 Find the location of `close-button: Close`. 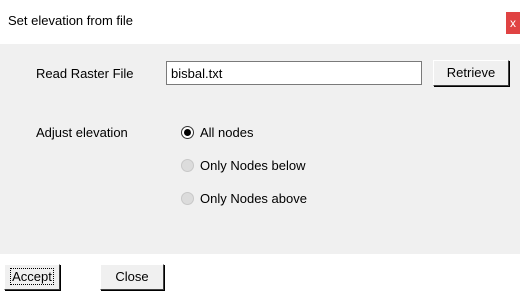

close-button: Close is located at coordinates (132, 277).